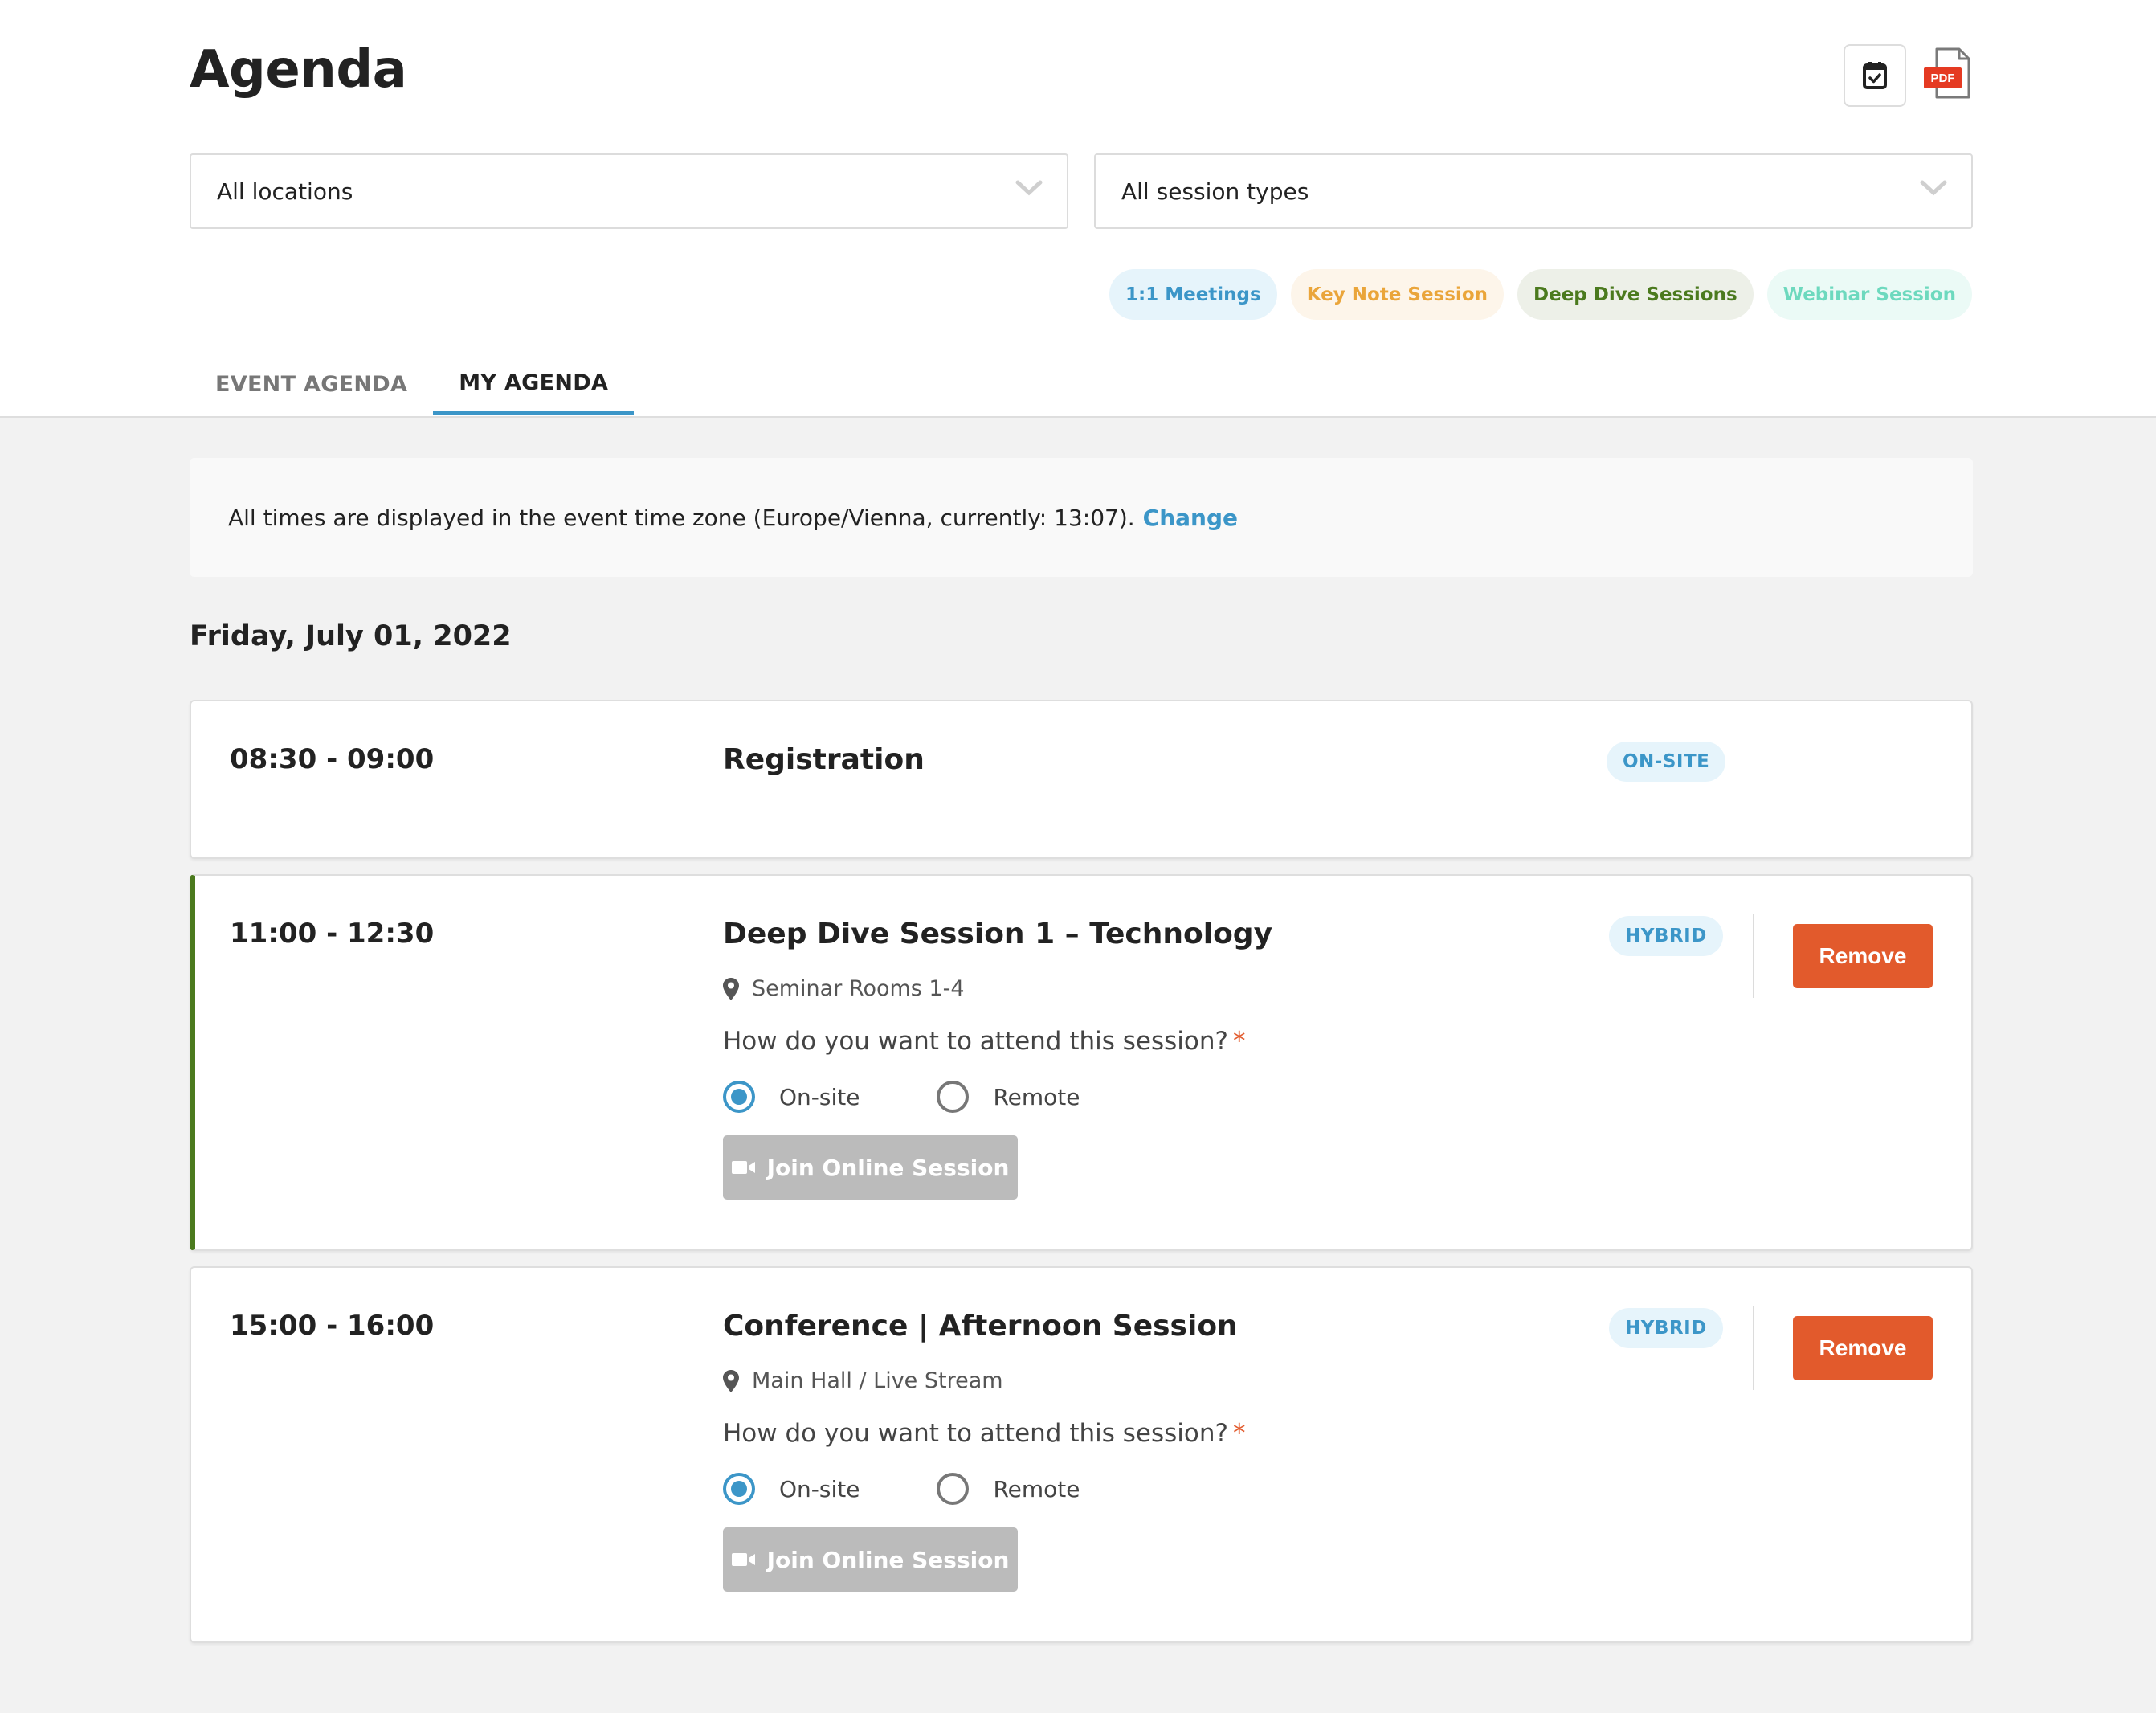  Describe the element at coordinates (285, 191) in the screenshot. I see `location-filter-value: All locations` at that location.